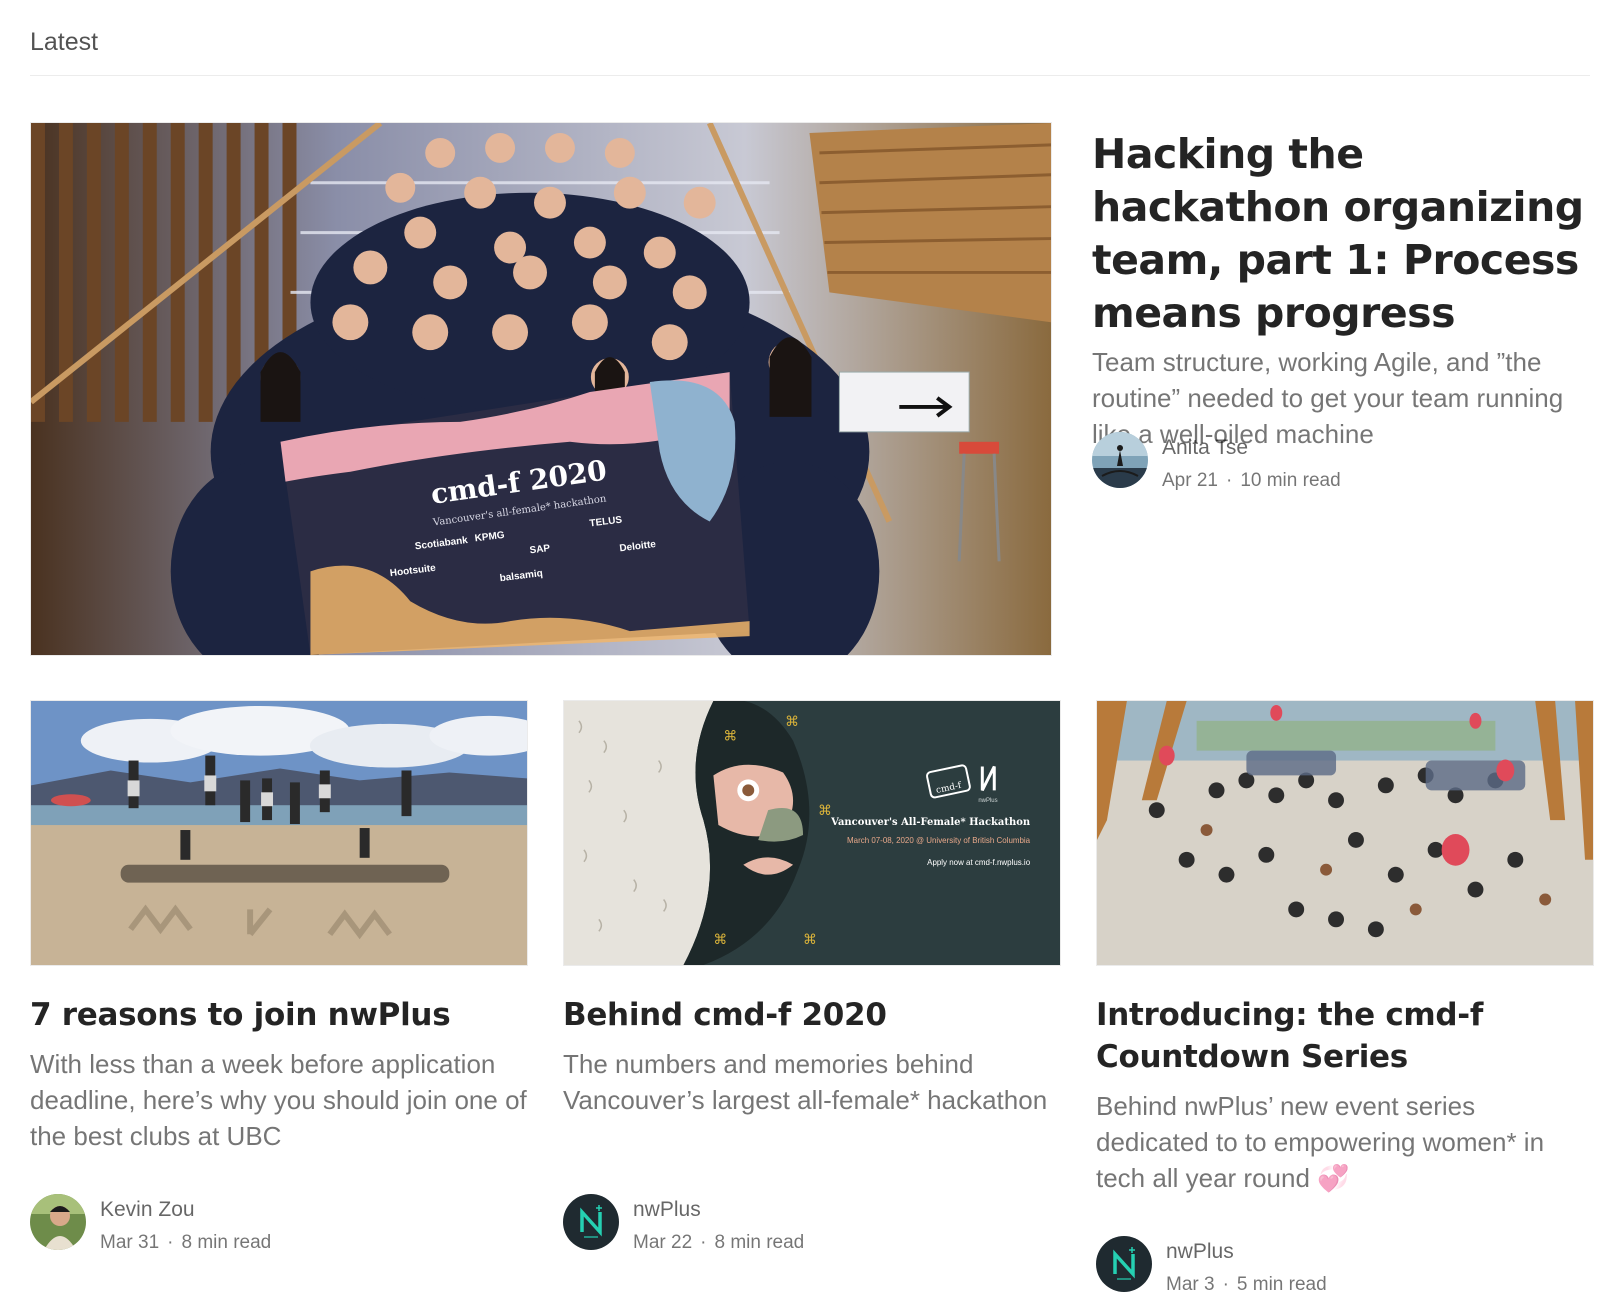 Image resolution: width=1618 pixels, height=1310 pixels. I want to click on section-header: Latest, so click(810, 49).